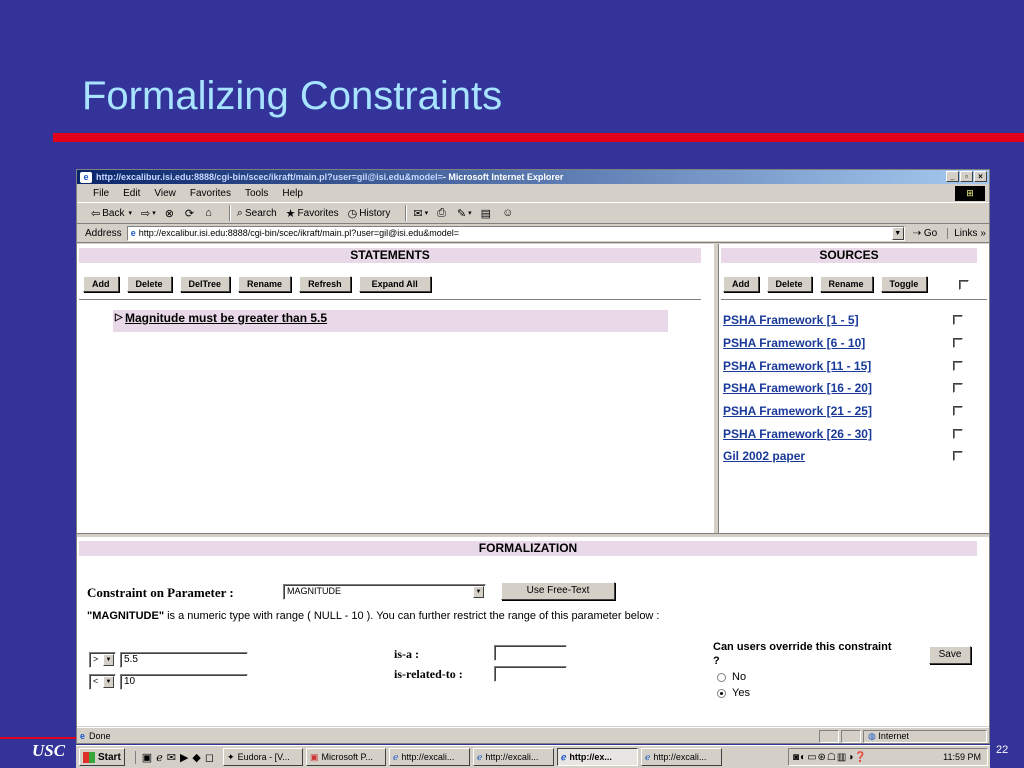 The image size is (1024, 768). What do you see at coordinates (420, 213) in the screenshot?
I see `mail-button: ✉ ▾` at bounding box center [420, 213].